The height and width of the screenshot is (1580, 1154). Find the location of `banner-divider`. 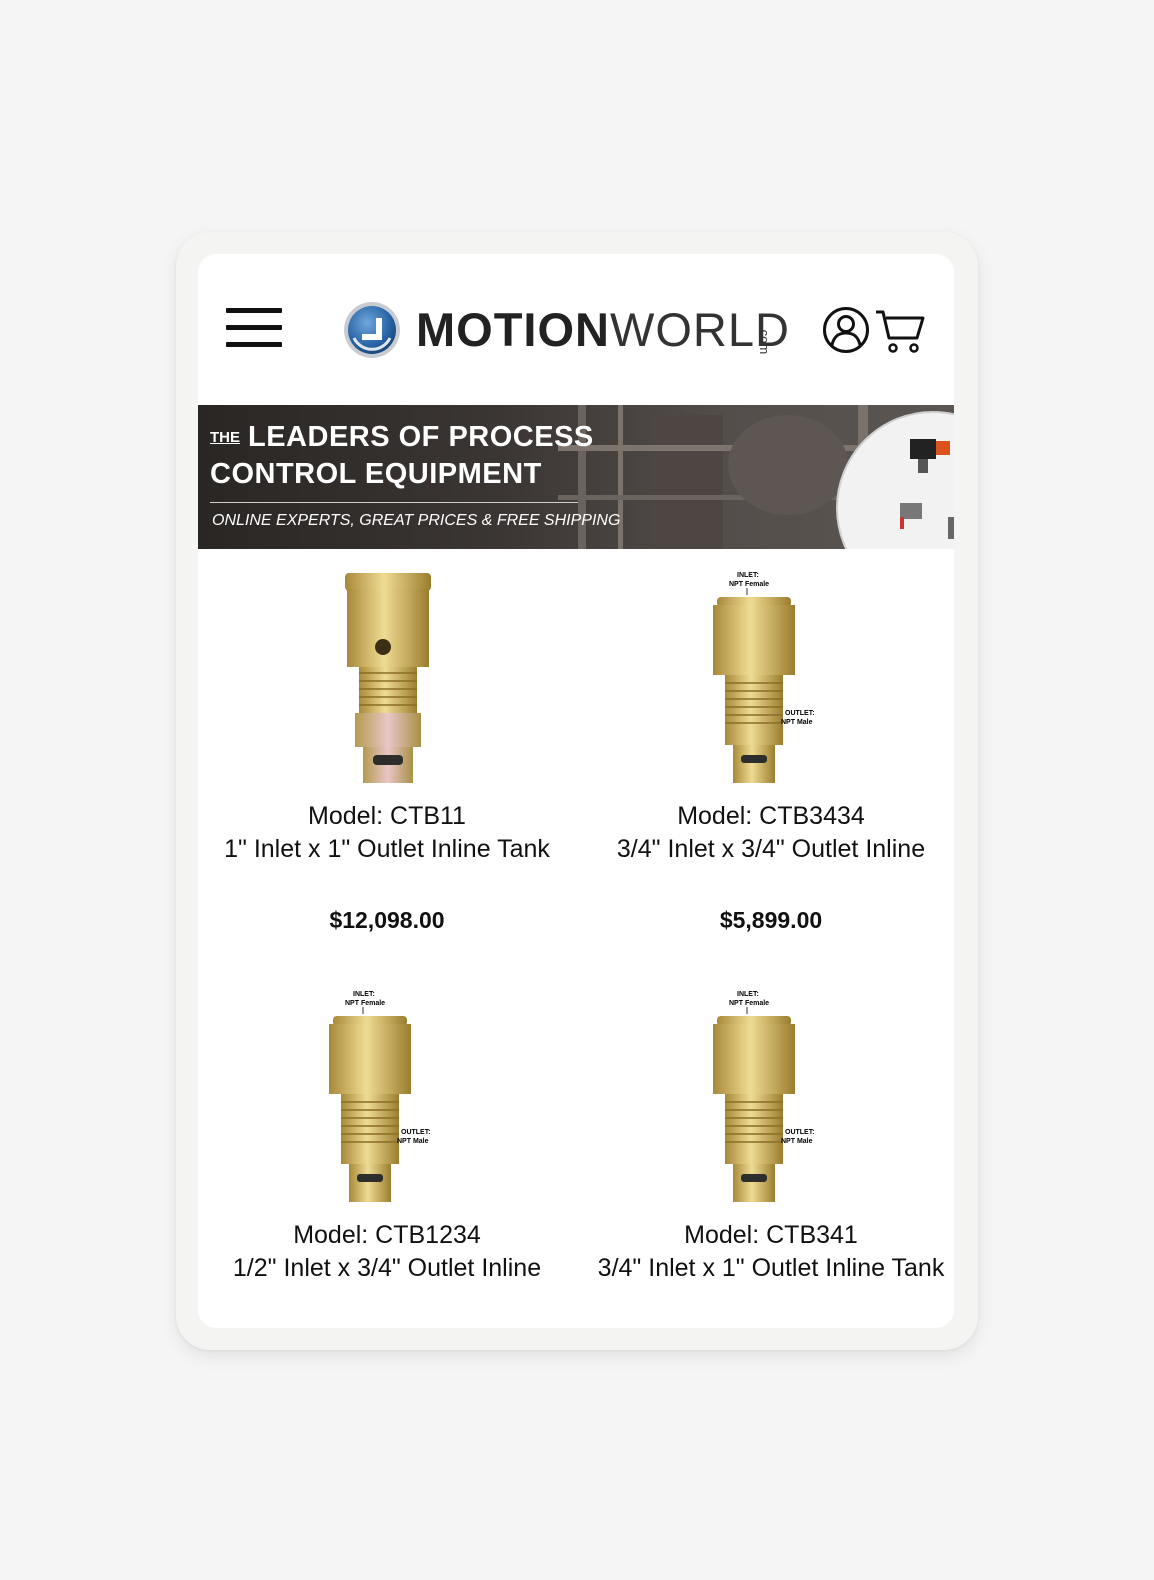

banner-divider is located at coordinates (394, 502).